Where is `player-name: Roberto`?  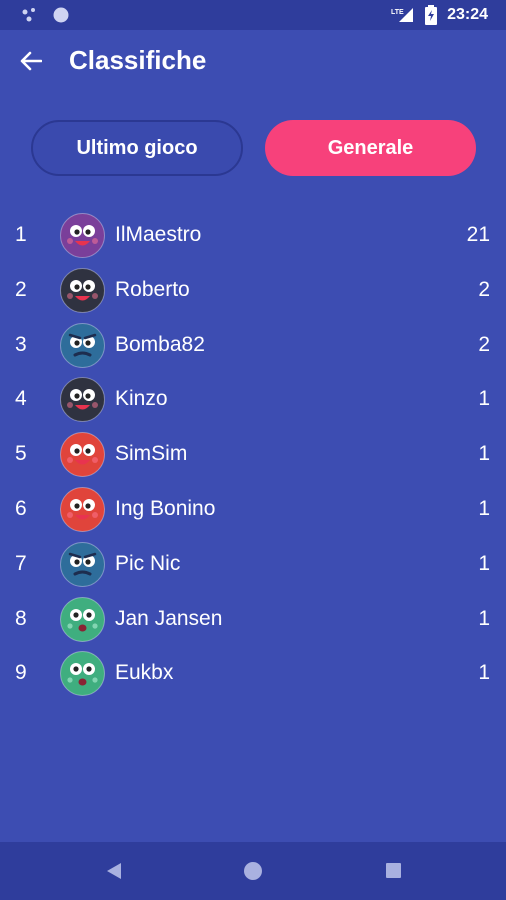 player-name: Roberto is located at coordinates (152, 289).